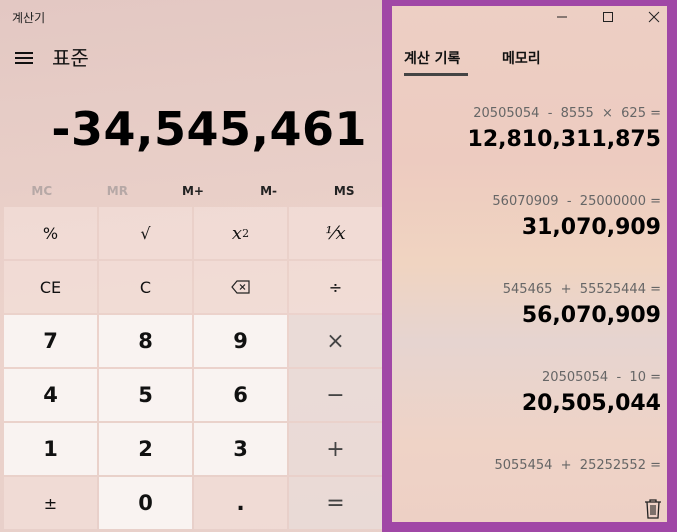 This screenshot has width=677, height=532. Describe the element at coordinates (335, 503) in the screenshot. I see `equals-button: =` at that location.